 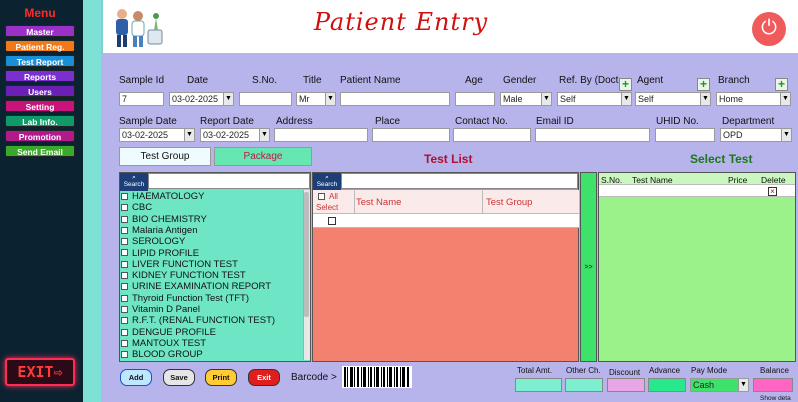 I want to click on test-list-row, so click(x=446, y=221).